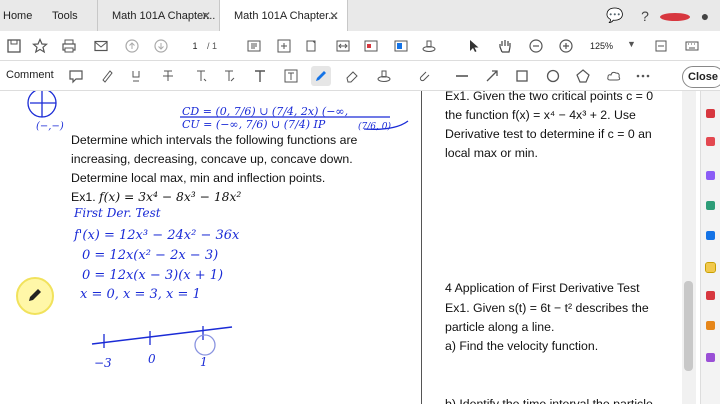 This screenshot has height=404, width=720. Describe the element at coordinates (688, 326) in the screenshot. I see `scrollbar-thumb` at that location.